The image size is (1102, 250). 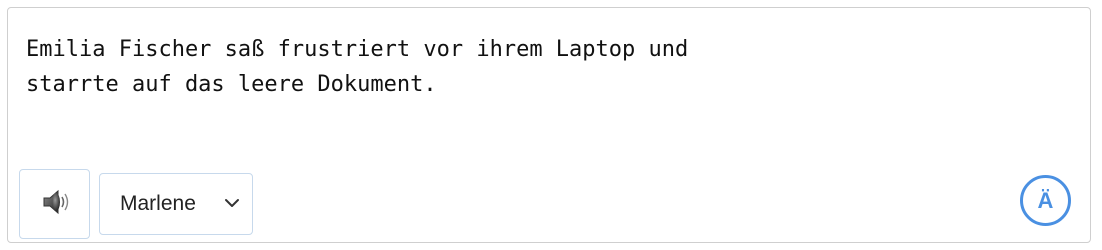 What do you see at coordinates (158, 203) in the screenshot?
I see `voice-select-value: Marlene` at bounding box center [158, 203].